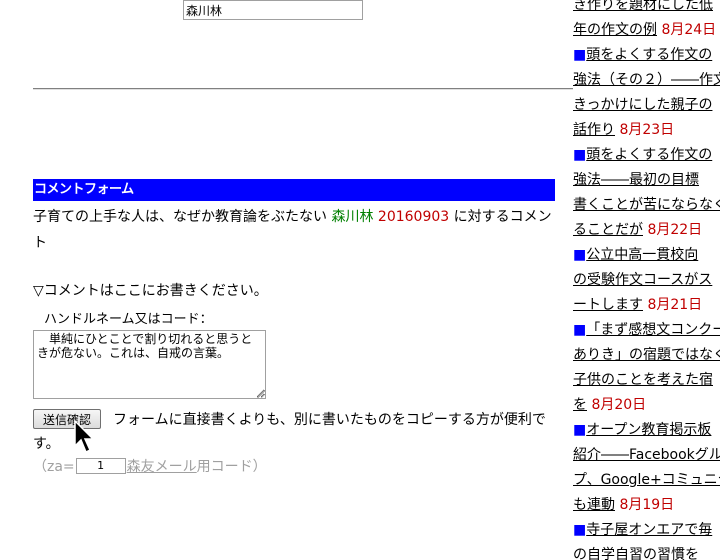 The image size is (720, 560). What do you see at coordinates (162, 467) in the screenshot?
I see `morinomail-link: 森友メール` at bounding box center [162, 467].